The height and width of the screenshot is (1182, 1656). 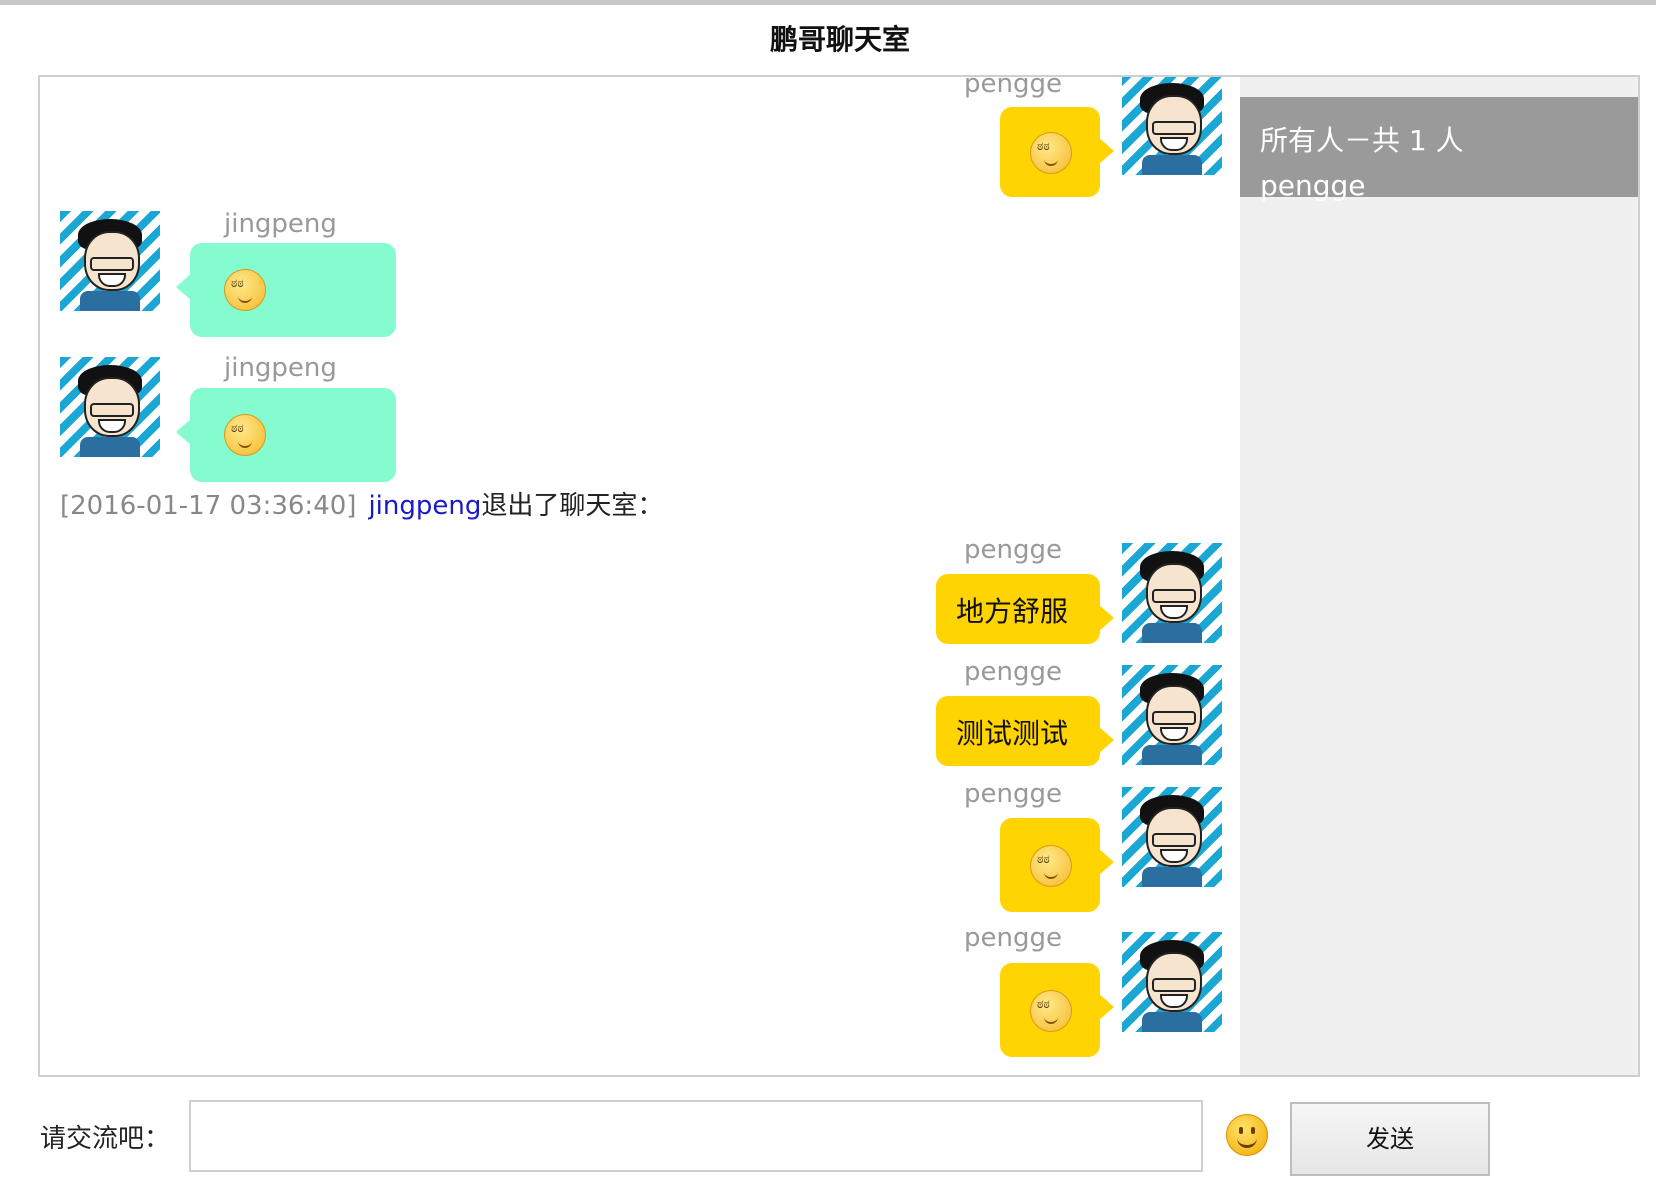 I want to click on page-title: 鹏哥聊天室, so click(x=839, y=39).